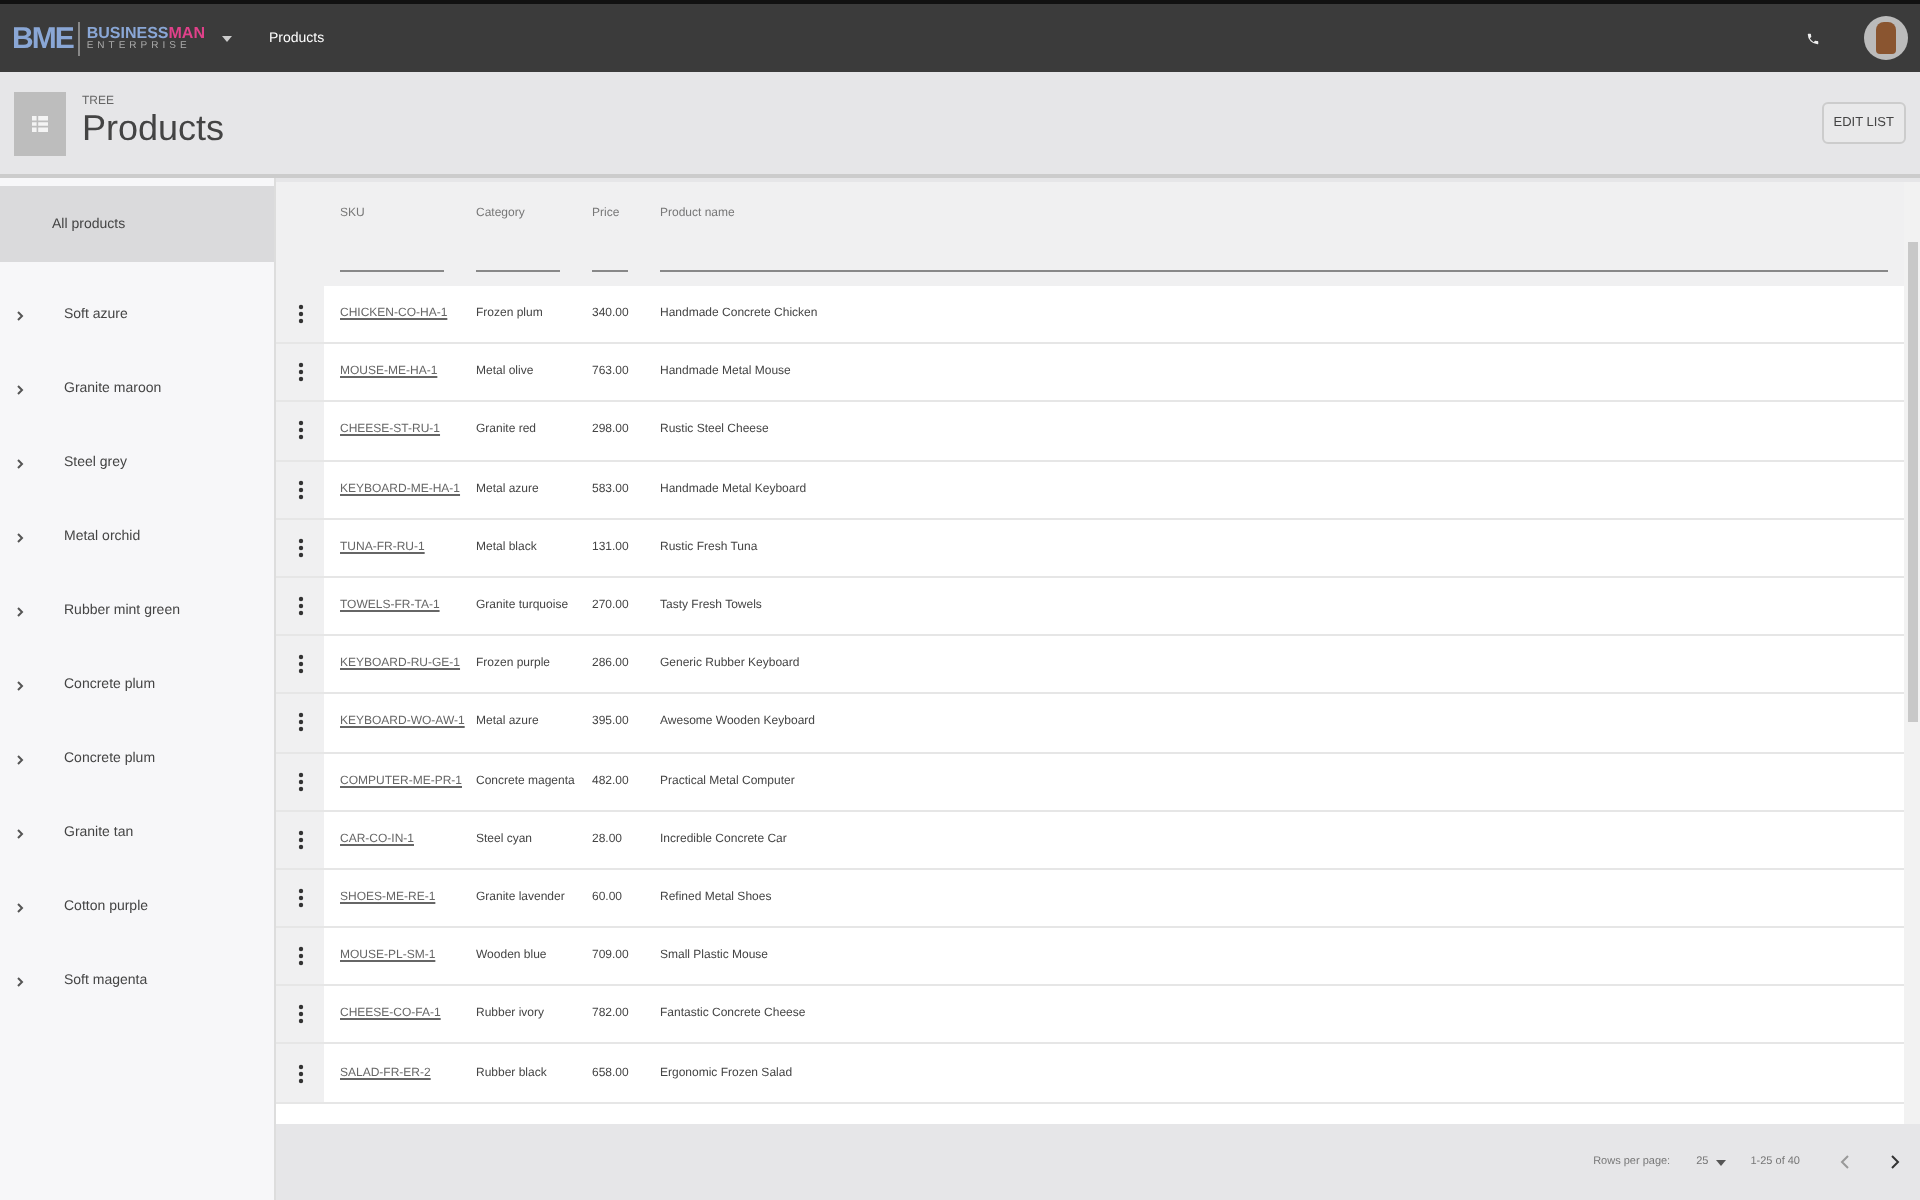  I want to click on logo-name: BUSINESSMAN, so click(145, 33).